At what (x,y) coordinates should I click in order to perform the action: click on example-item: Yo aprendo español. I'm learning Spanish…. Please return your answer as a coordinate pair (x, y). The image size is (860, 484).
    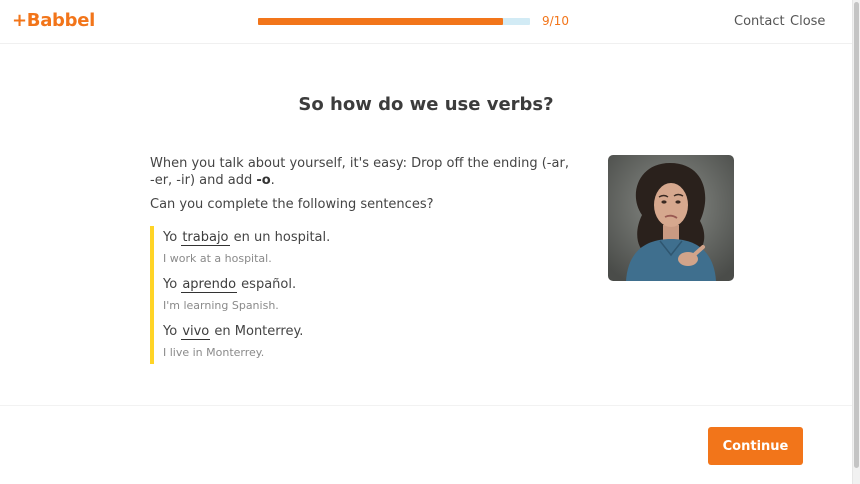
    Looking at the image, I should click on (229, 294).